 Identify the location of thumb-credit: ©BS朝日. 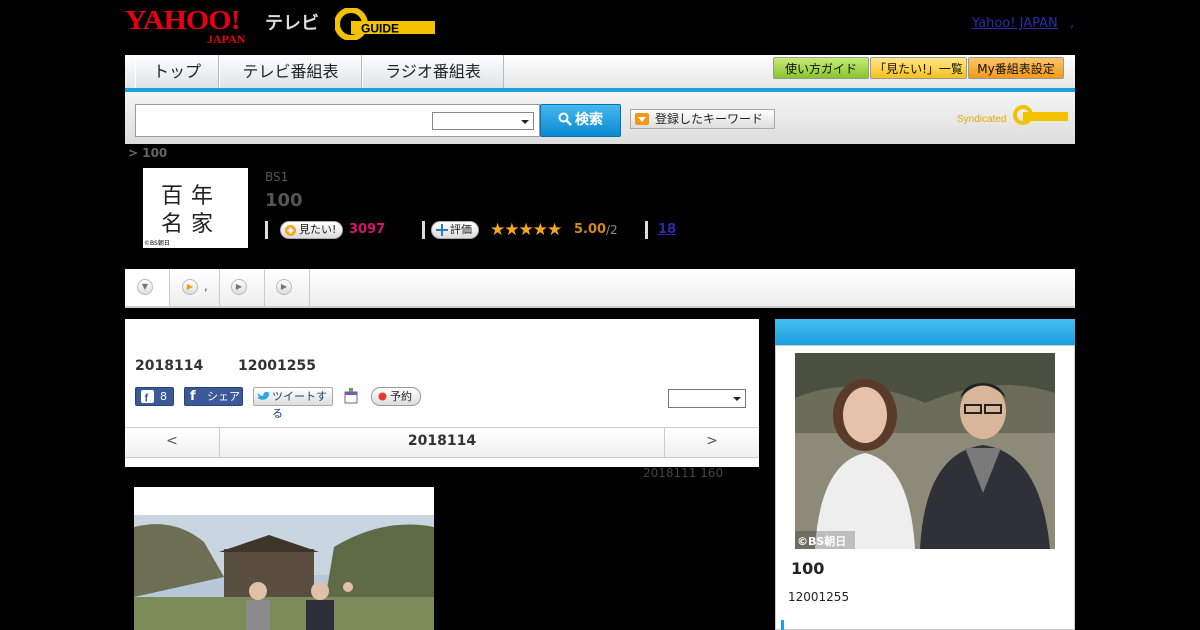
(157, 243).